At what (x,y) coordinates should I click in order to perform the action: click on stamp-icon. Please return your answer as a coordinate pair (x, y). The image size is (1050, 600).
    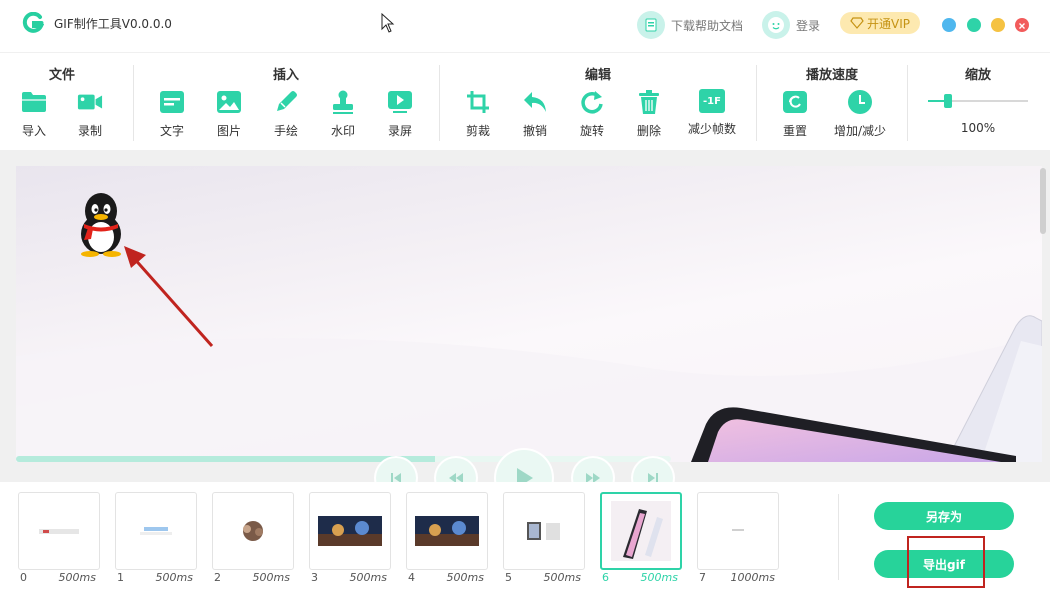
    Looking at the image, I should click on (343, 102).